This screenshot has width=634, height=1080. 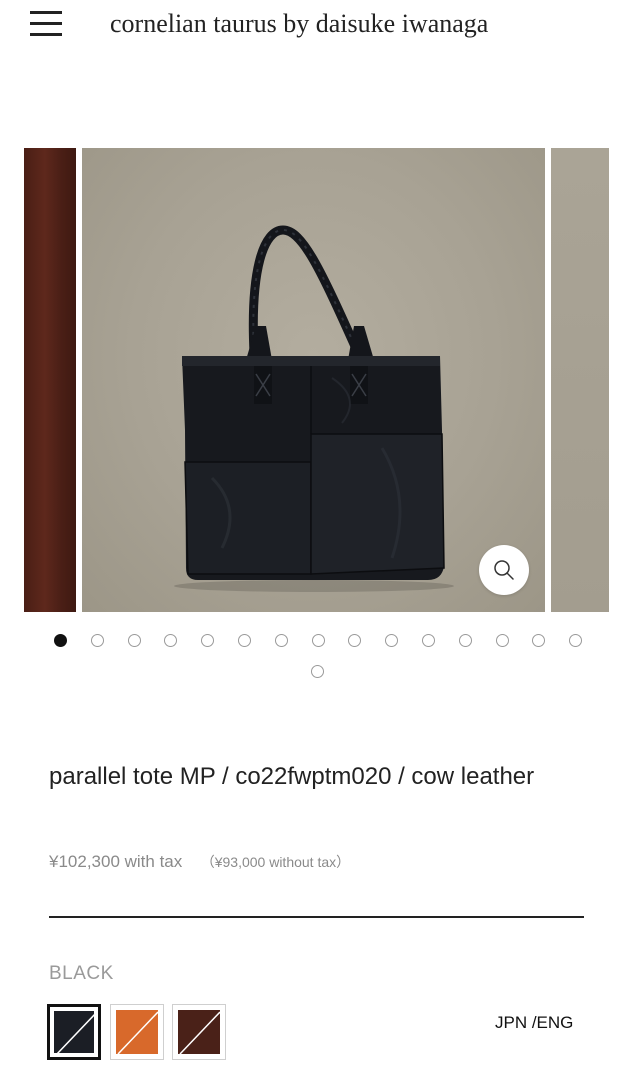 I want to click on brand-logo-text: cornelian taurus by daisuke iwanaga, so click(x=299, y=24).